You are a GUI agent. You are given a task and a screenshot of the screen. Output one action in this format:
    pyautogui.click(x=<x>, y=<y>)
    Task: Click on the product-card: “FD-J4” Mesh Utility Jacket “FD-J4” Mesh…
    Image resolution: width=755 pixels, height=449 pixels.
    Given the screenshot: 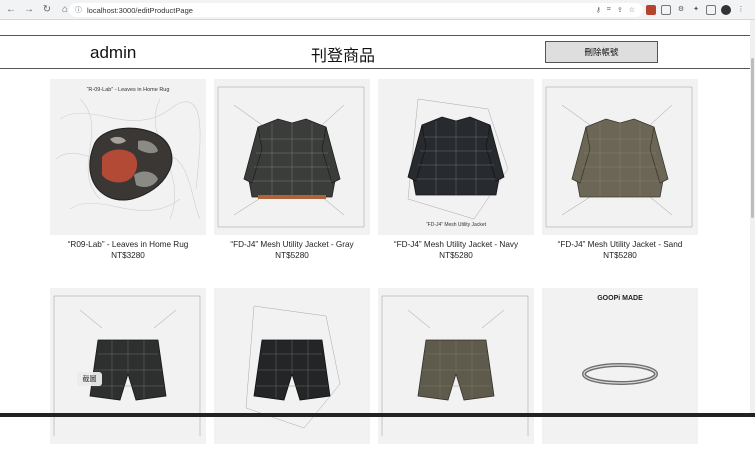 What is the action you would take?
    pyautogui.click(x=456, y=169)
    